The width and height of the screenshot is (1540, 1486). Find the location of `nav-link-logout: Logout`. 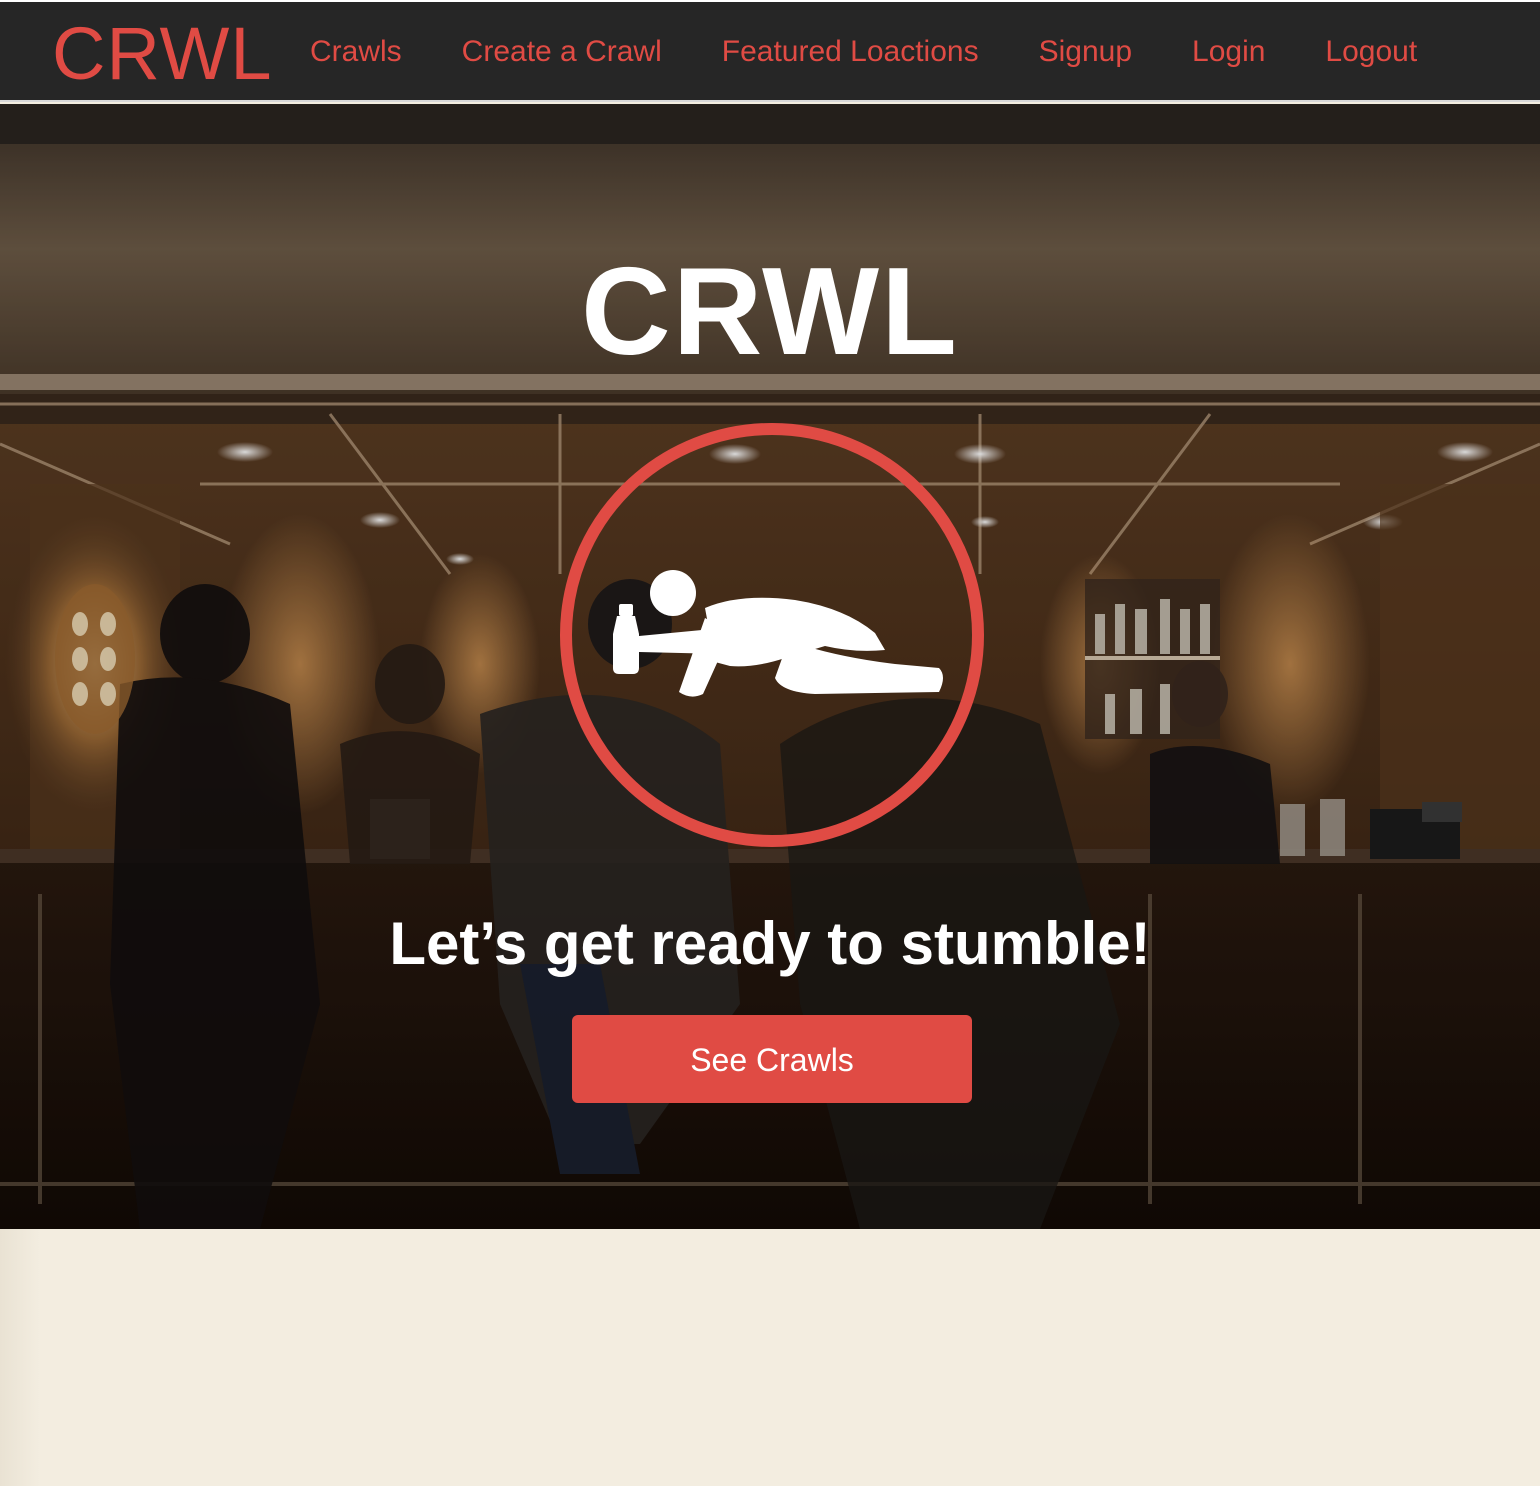

nav-link-logout: Logout is located at coordinates (1371, 52).